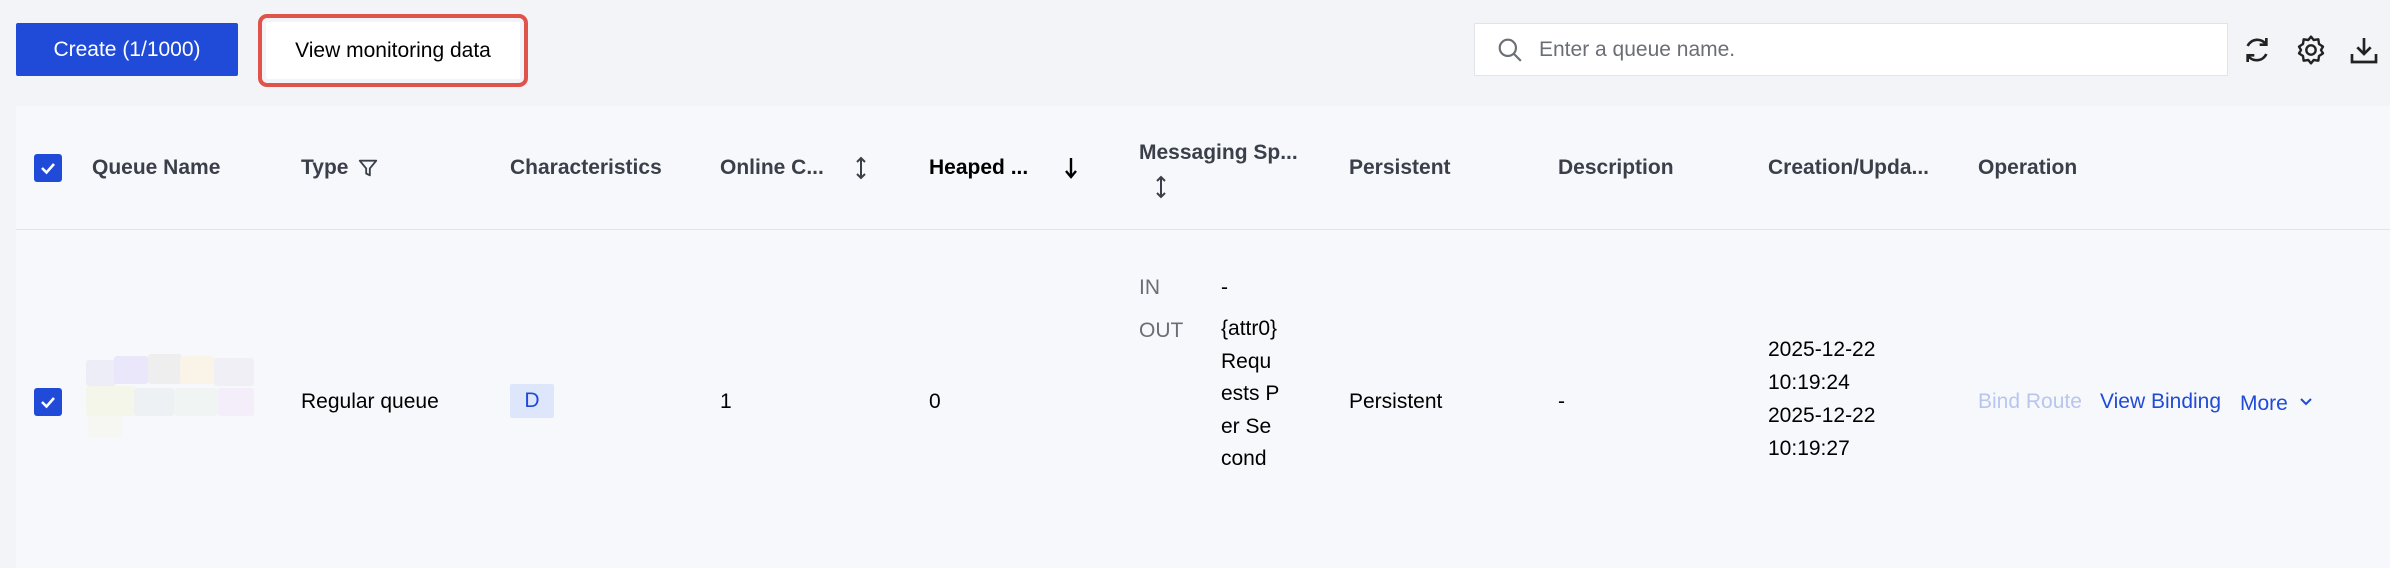 This screenshot has width=2390, height=568. I want to click on column-operation: Operation, so click(2028, 167).